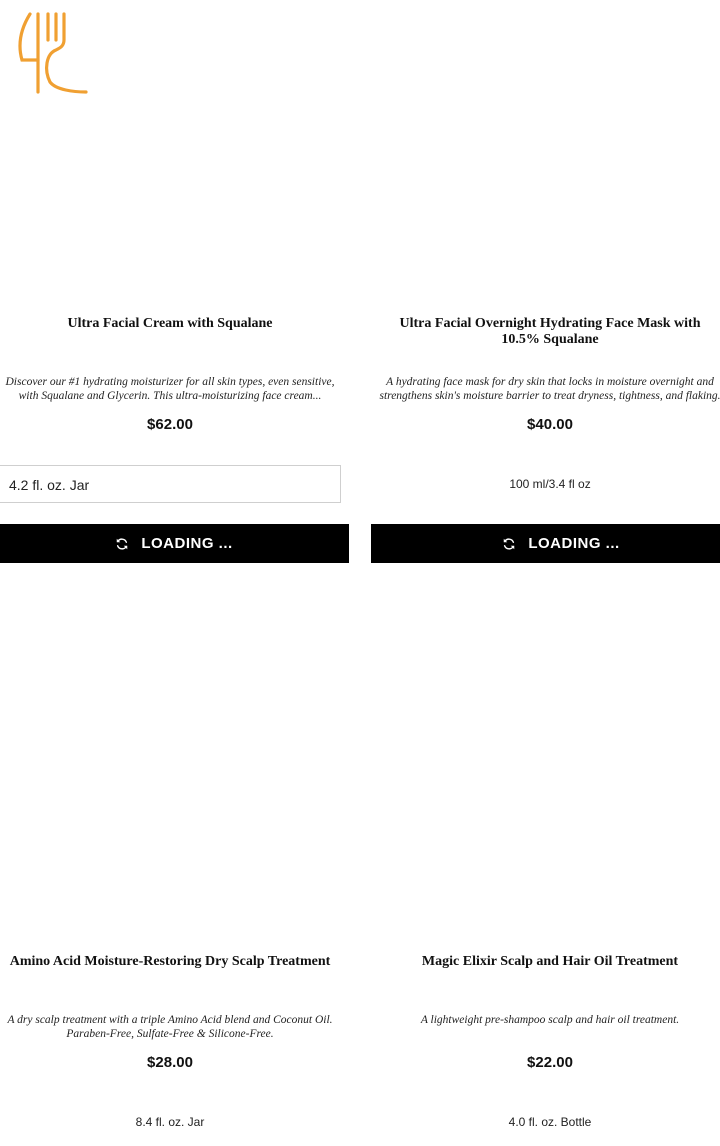 This screenshot has height=1146, width=720. I want to click on size-label: 8.4 fl. oz. Jar, so click(170, 1122).